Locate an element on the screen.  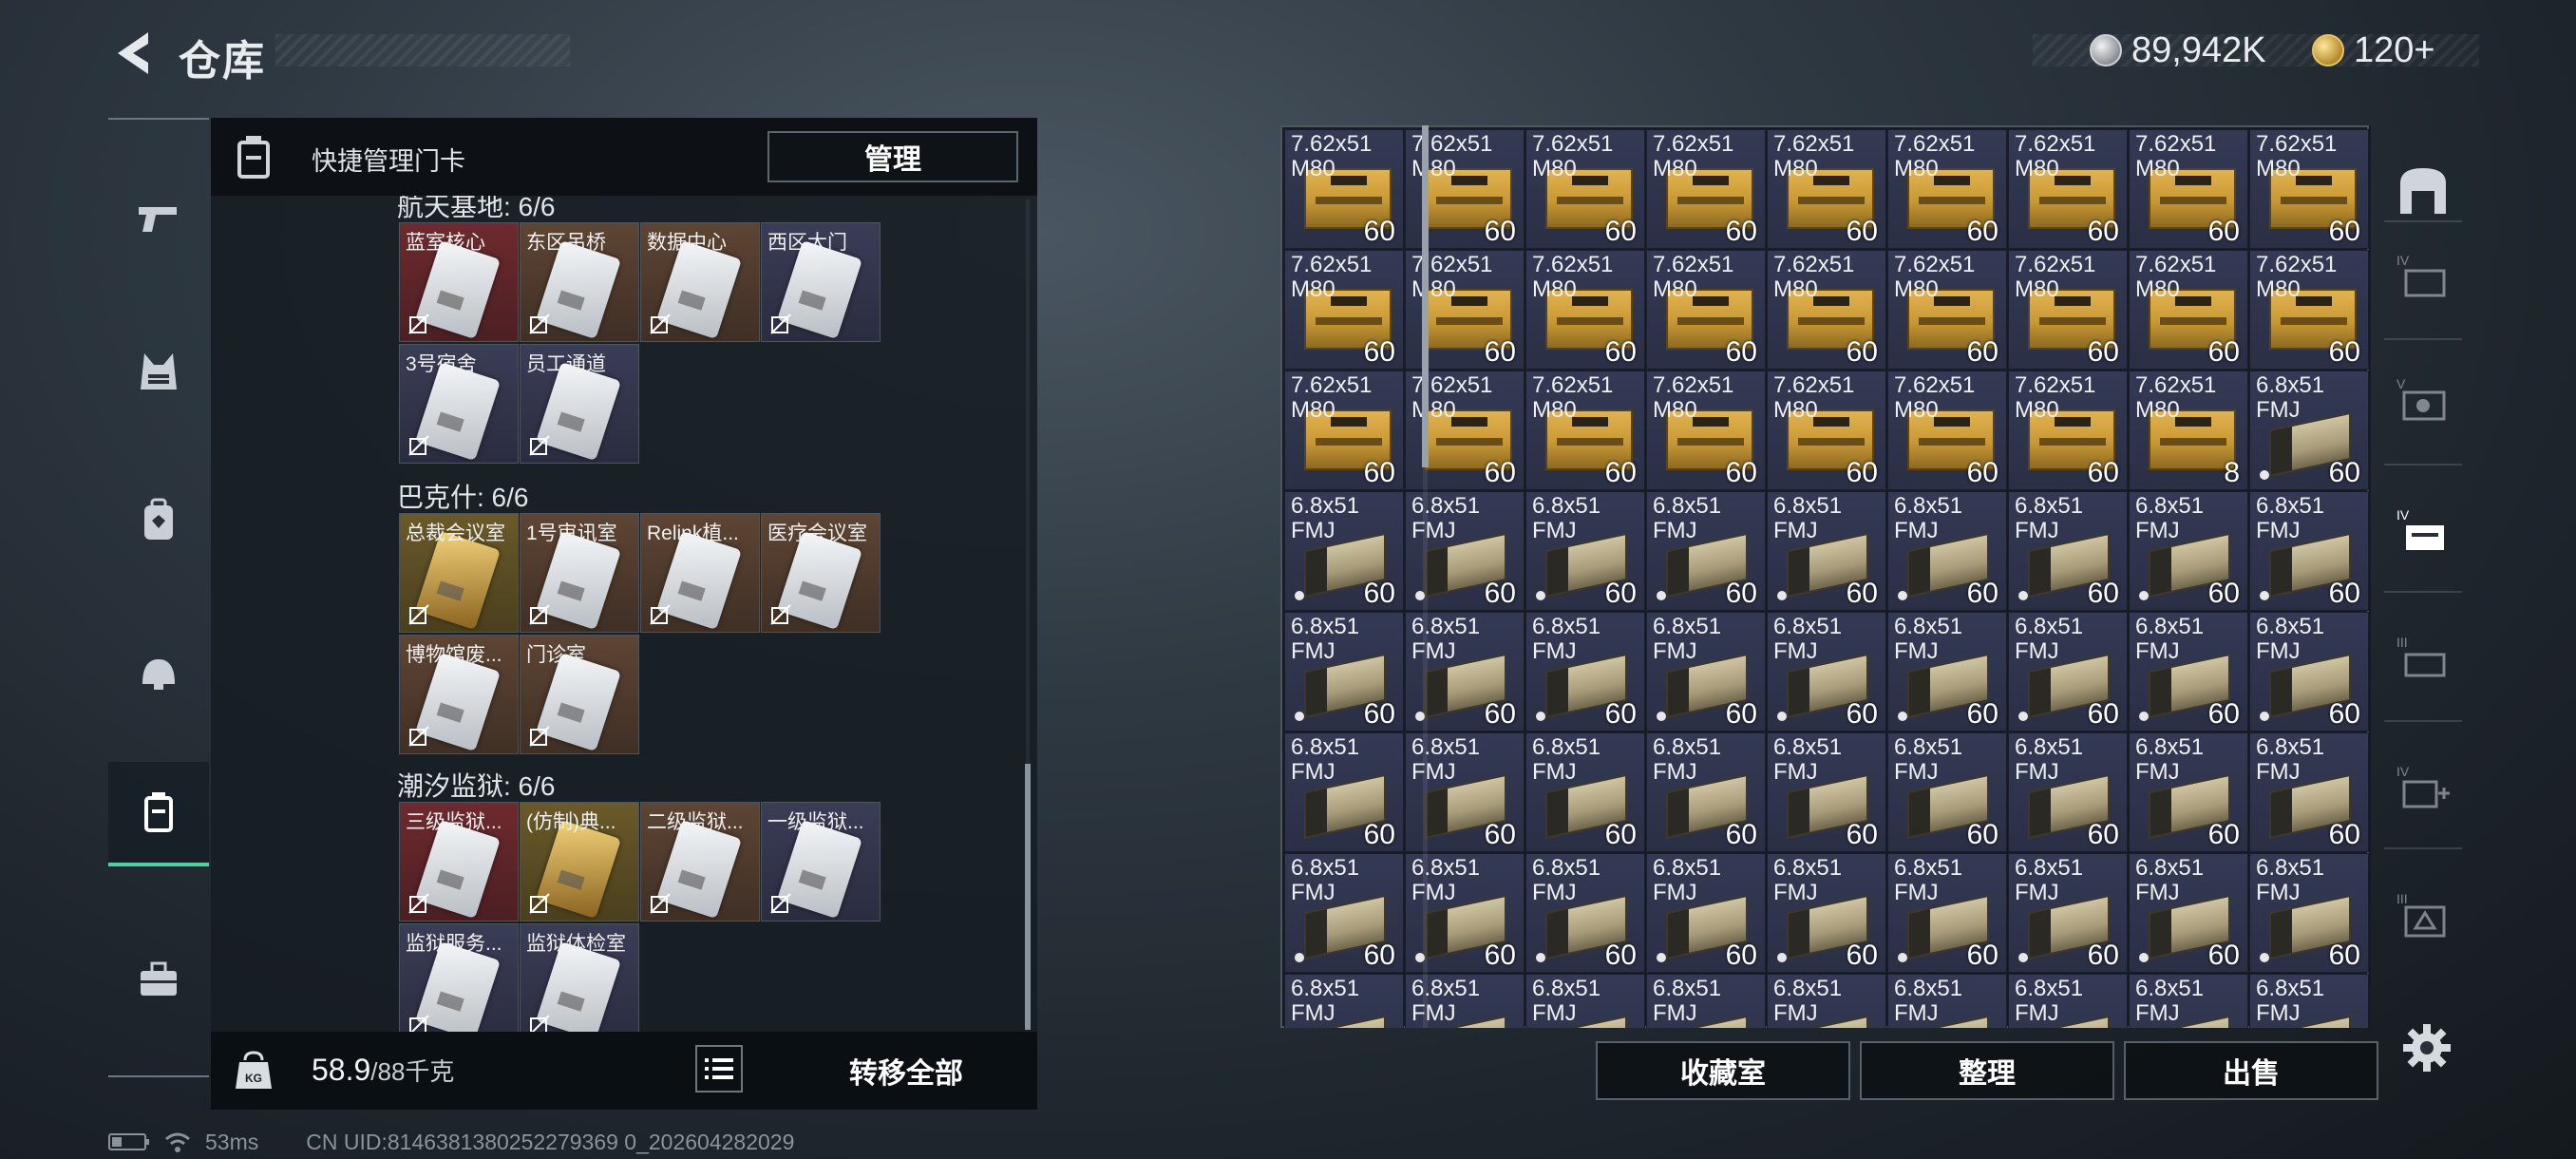
keycard-slot: 1号审讯室 is located at coordinates (579, 573).